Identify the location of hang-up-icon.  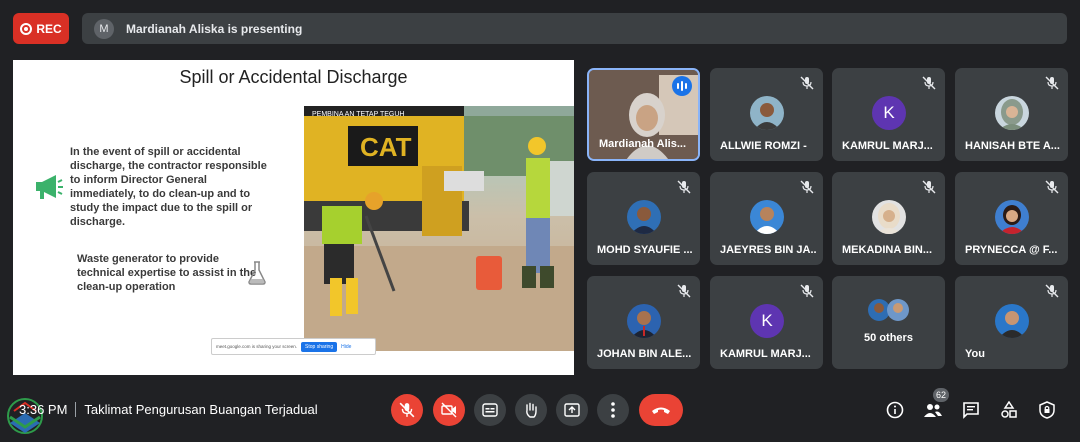
(661, 410).